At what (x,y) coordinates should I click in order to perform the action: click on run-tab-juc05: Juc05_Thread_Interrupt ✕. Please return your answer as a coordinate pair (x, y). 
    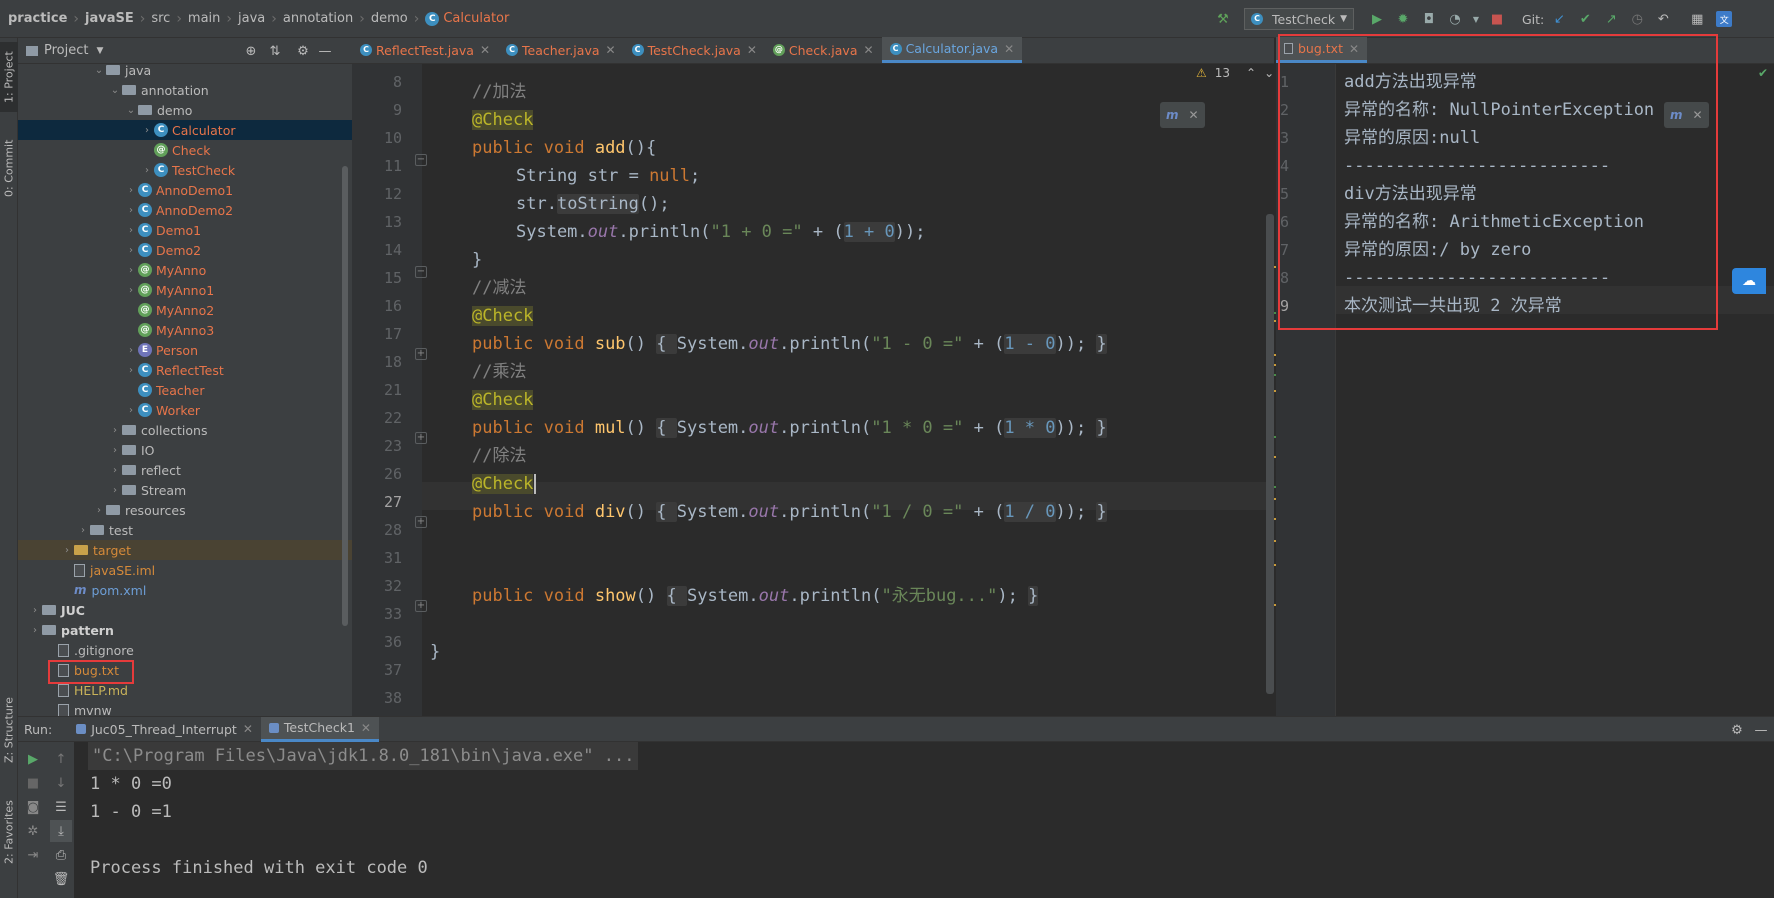
    Looking at the image, I should click on (164, 729).